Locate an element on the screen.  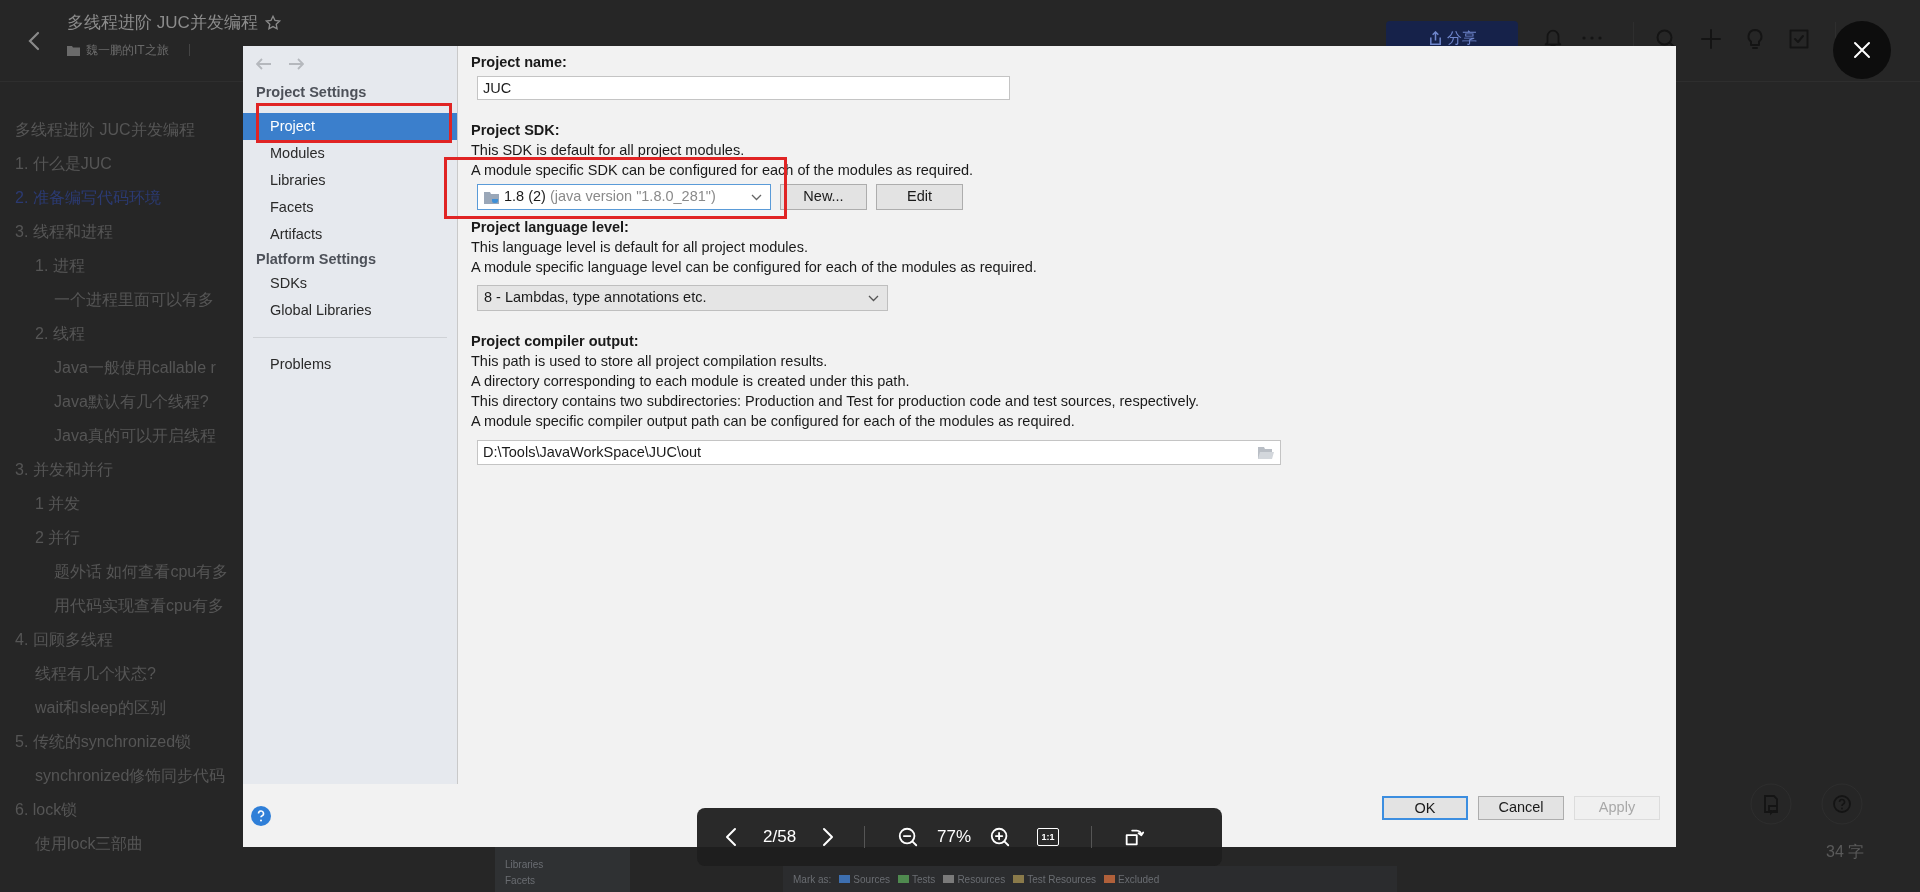
sidebar-item: Libraries is located at coordinates (350, 180).